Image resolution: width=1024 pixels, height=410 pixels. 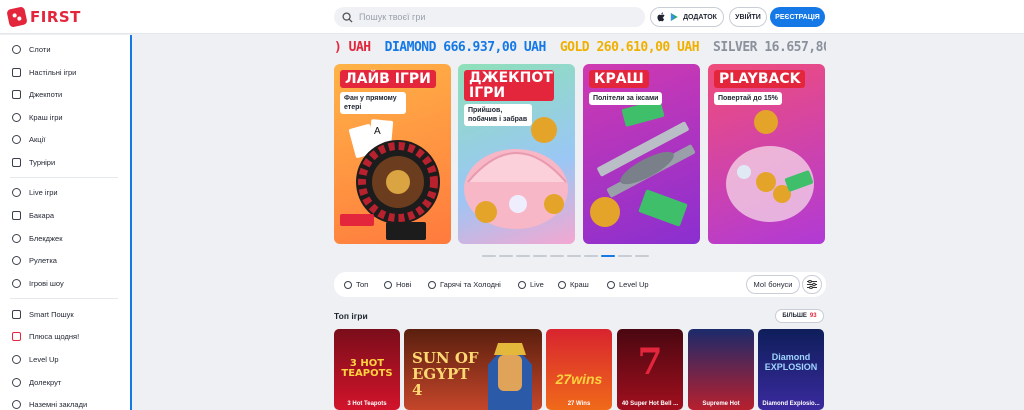 What do you see at coordinates (55, 17) in the screenshot?
I see `logo-text: FIRST` at bounding box center [55, 17].